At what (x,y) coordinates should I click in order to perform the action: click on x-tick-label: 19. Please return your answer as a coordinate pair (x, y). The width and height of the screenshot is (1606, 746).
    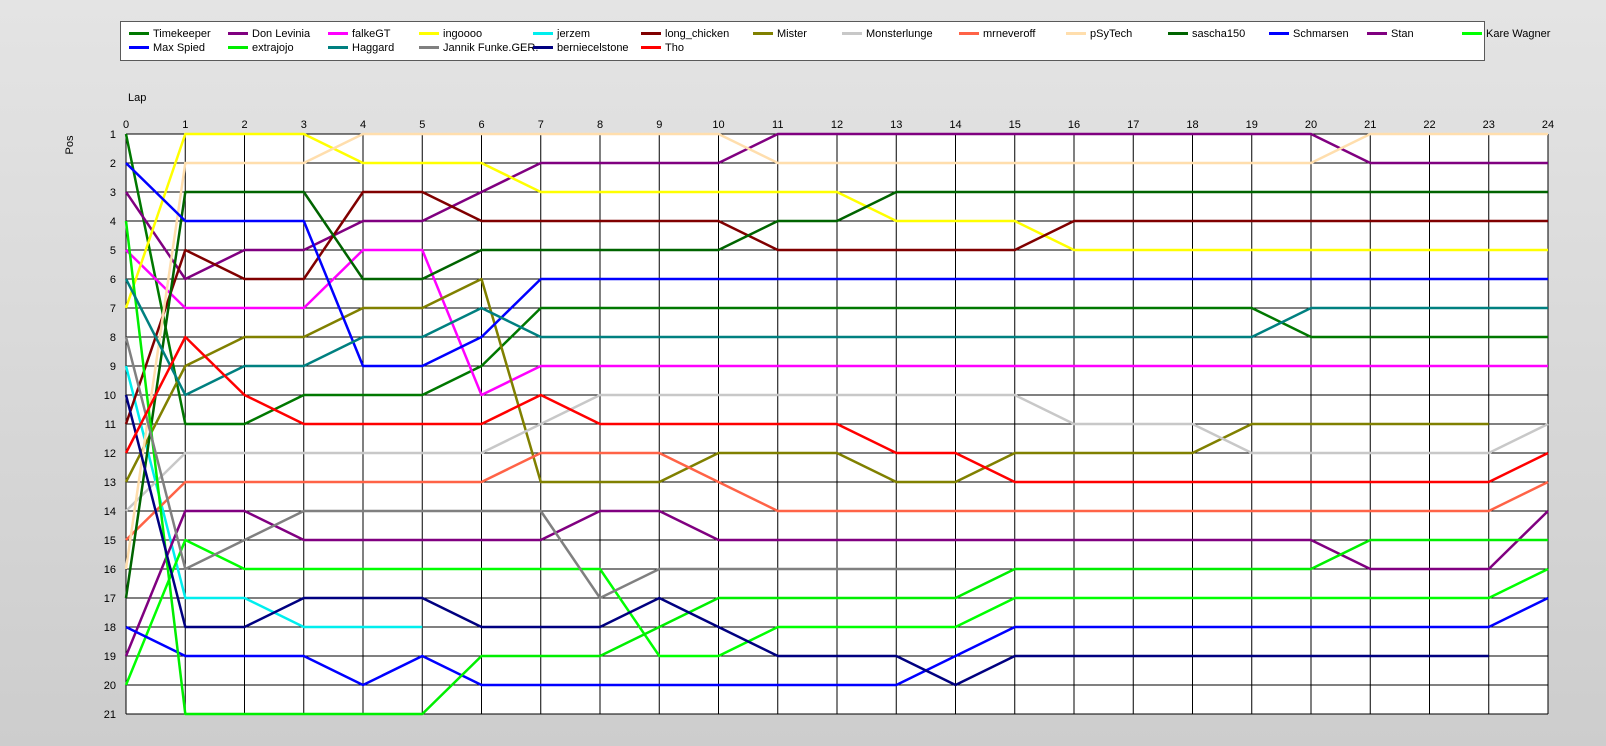
    Looking at the image, I should click on (1252, 125).